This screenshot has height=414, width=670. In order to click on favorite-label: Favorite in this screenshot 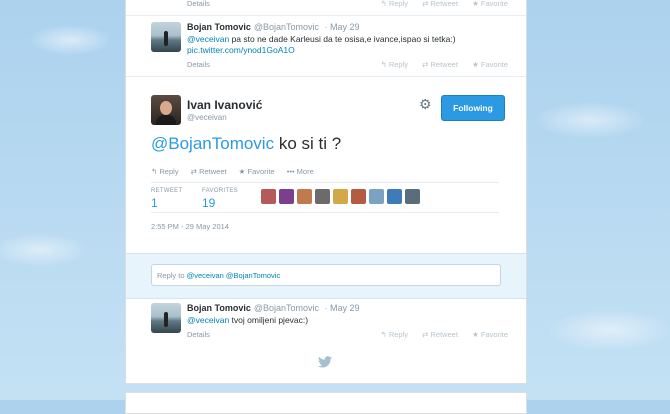, I will do `click(261, 171)`.